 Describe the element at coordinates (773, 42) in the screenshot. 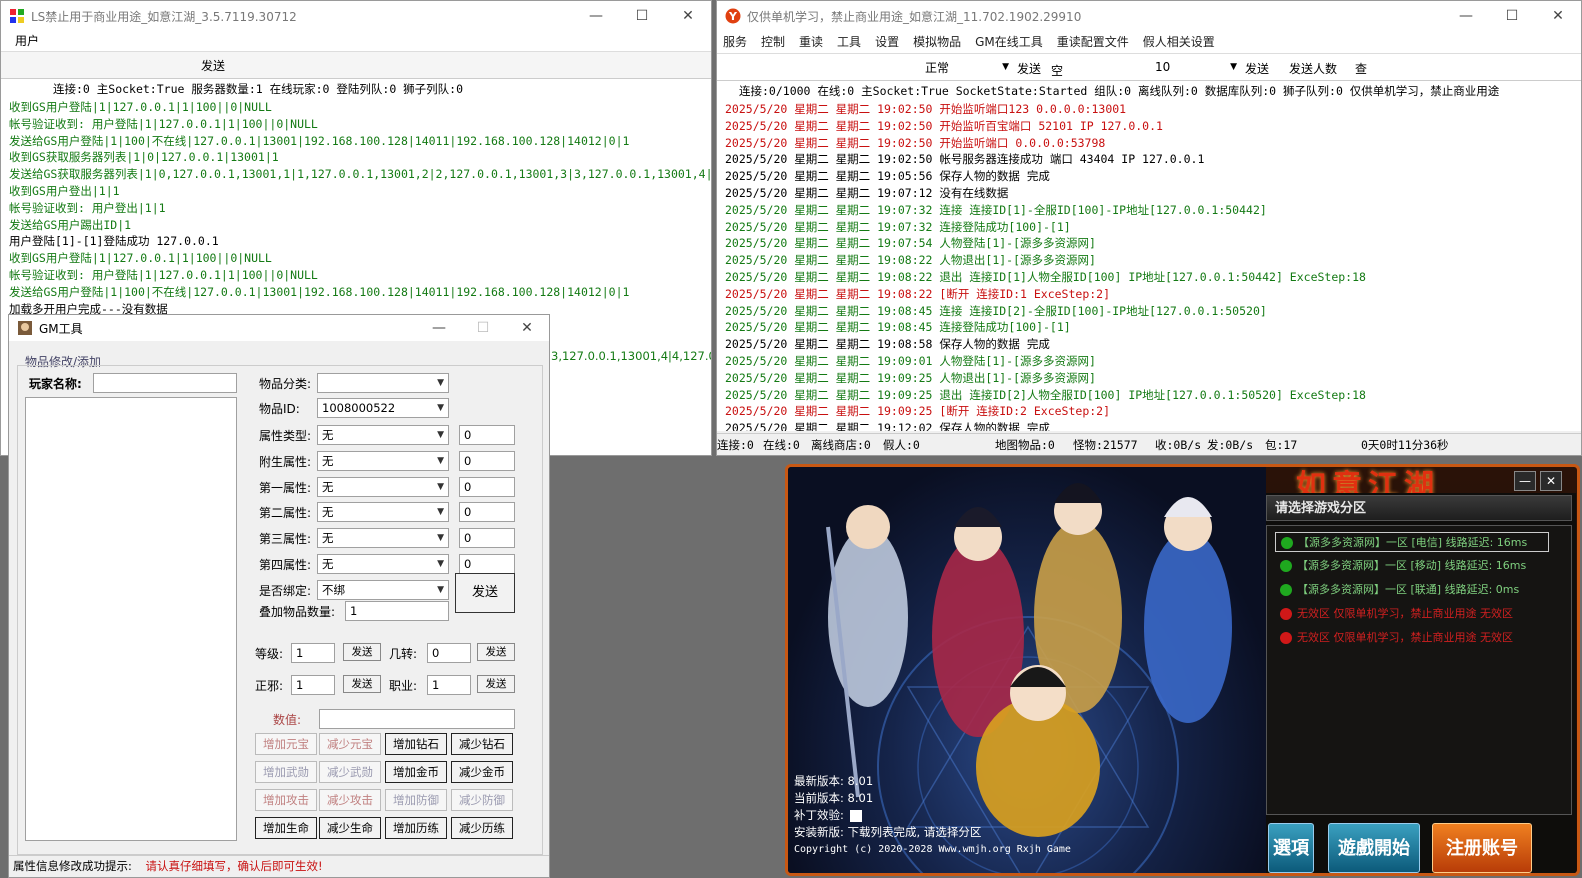

I see `menu-item: 控制` at that location.